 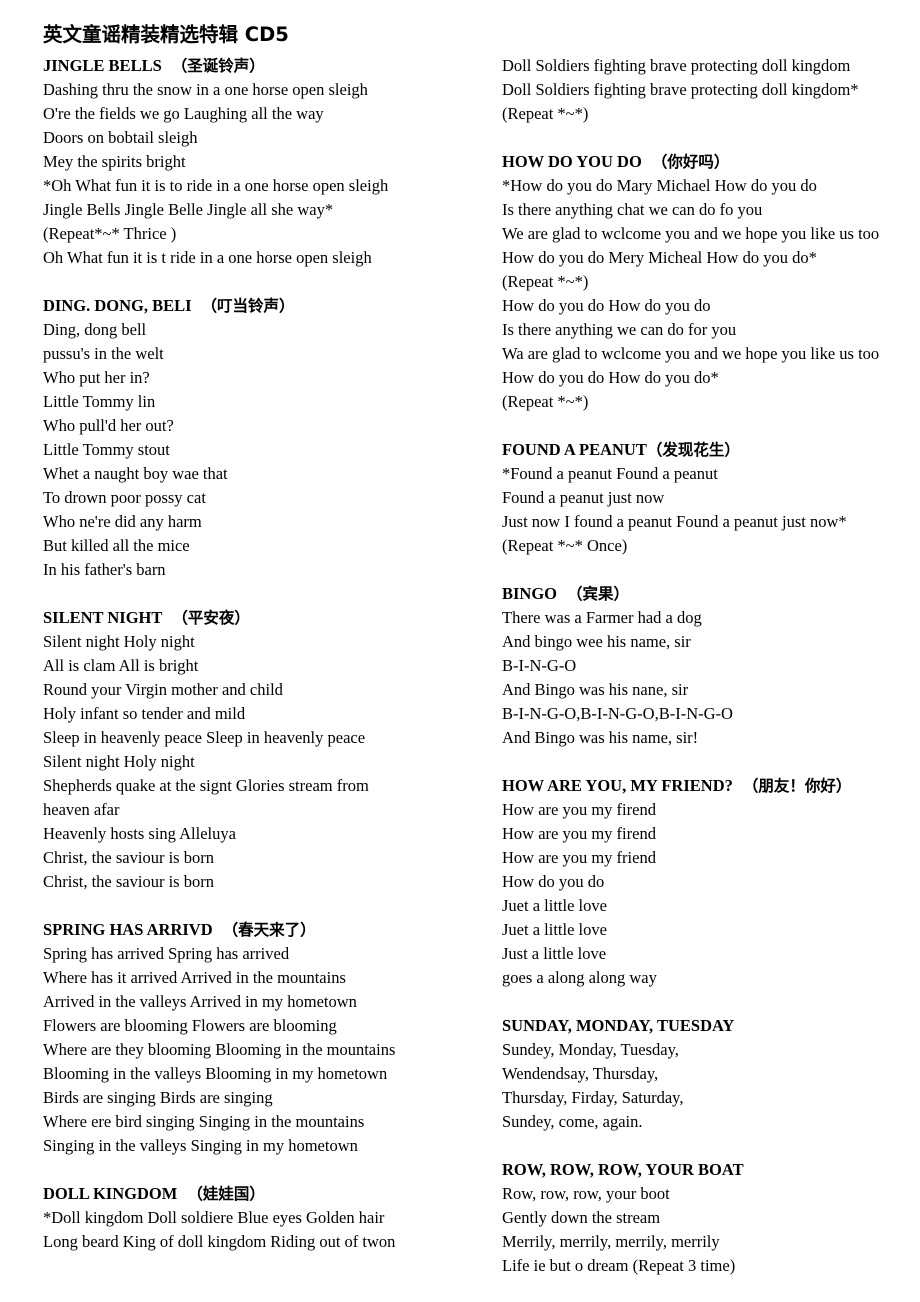 What do you see at coordinates (218, 66) in the screenshot?
I see `song-title-cn: （圣诞铃声）` at bounding box center [218, 66].